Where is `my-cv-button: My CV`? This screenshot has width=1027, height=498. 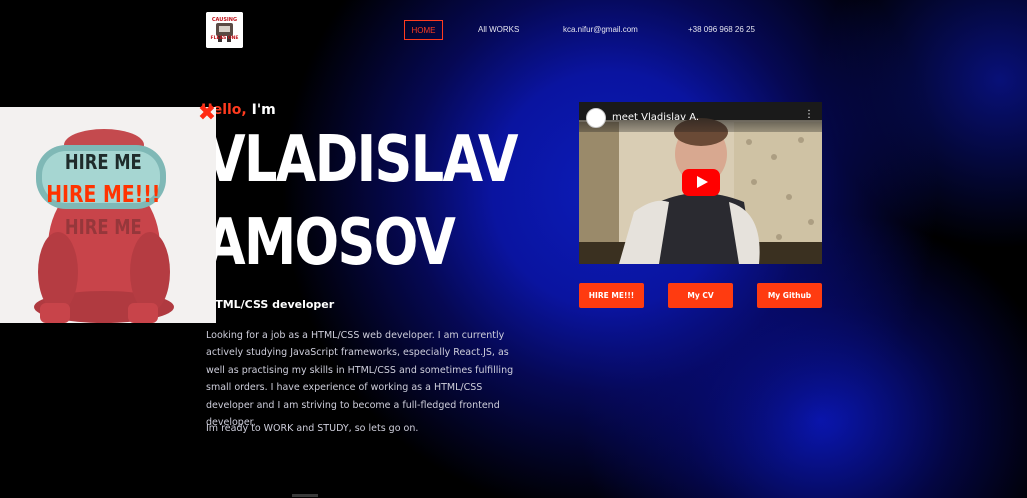 my-cv-button: My CV is located at coordinates (700, 295).